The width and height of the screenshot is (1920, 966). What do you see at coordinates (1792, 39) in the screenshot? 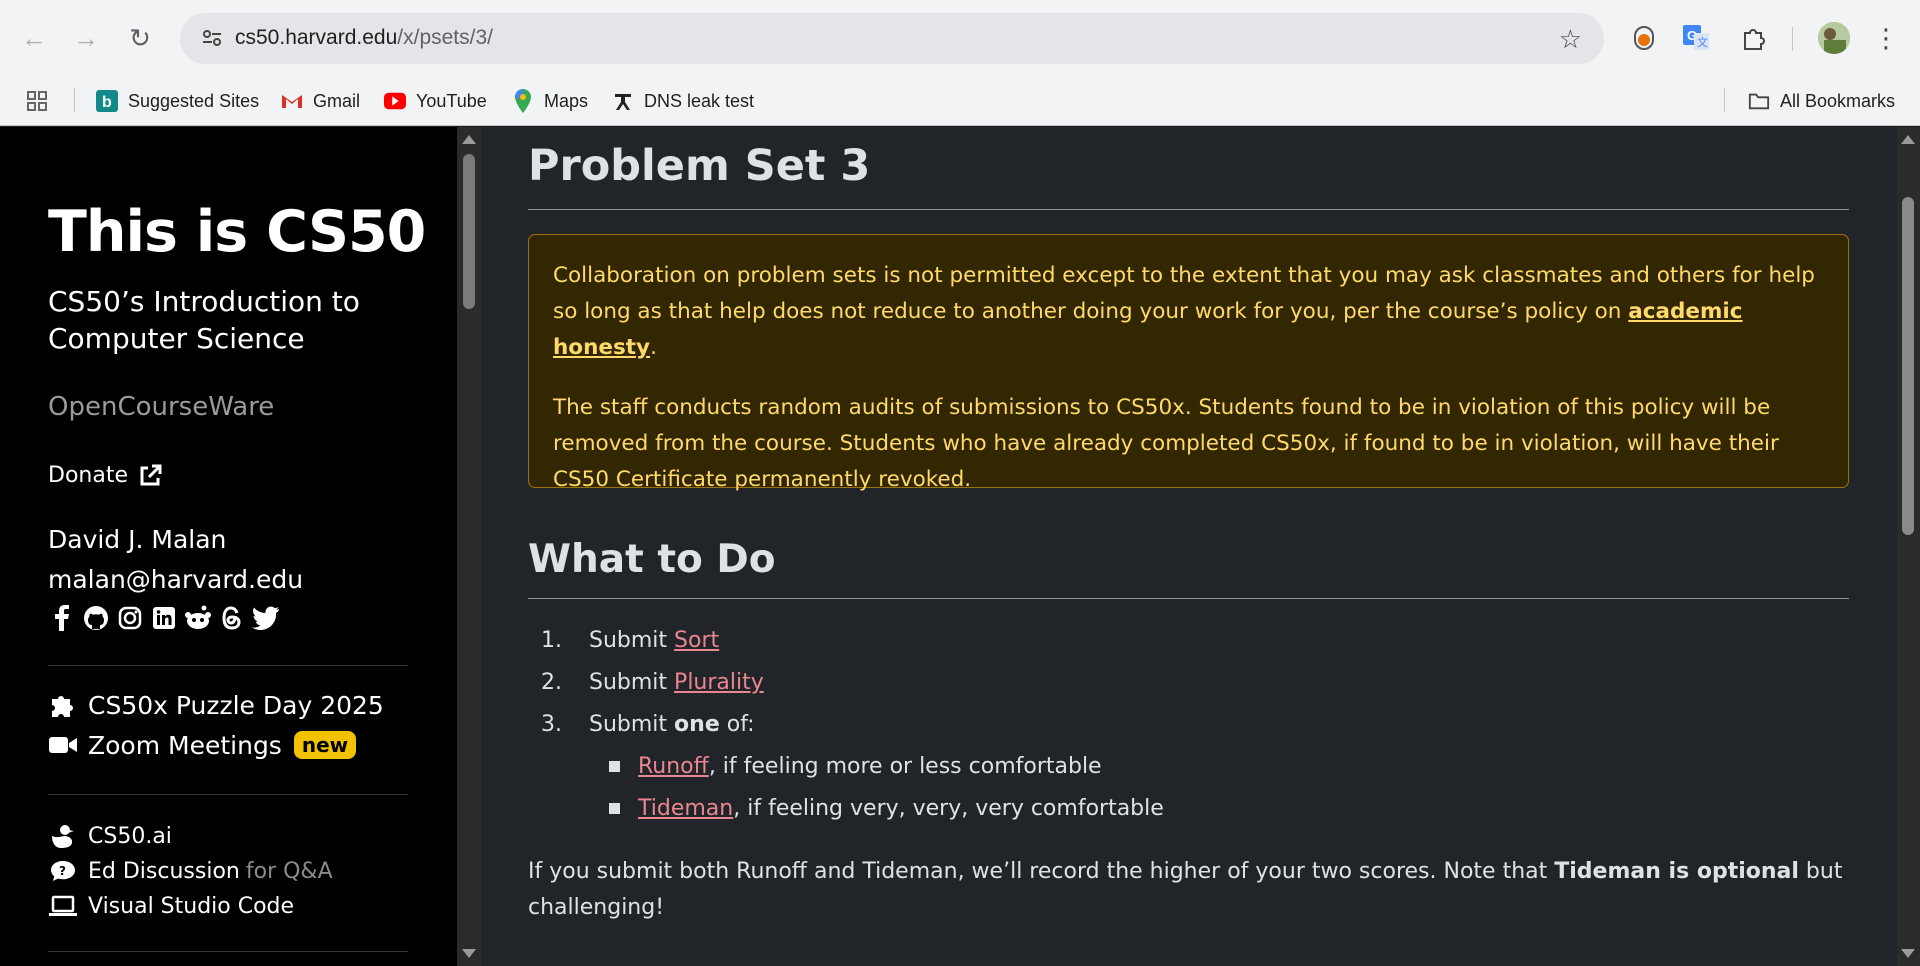
I see `toolbar-divider` at bounding box center [1792, 39].